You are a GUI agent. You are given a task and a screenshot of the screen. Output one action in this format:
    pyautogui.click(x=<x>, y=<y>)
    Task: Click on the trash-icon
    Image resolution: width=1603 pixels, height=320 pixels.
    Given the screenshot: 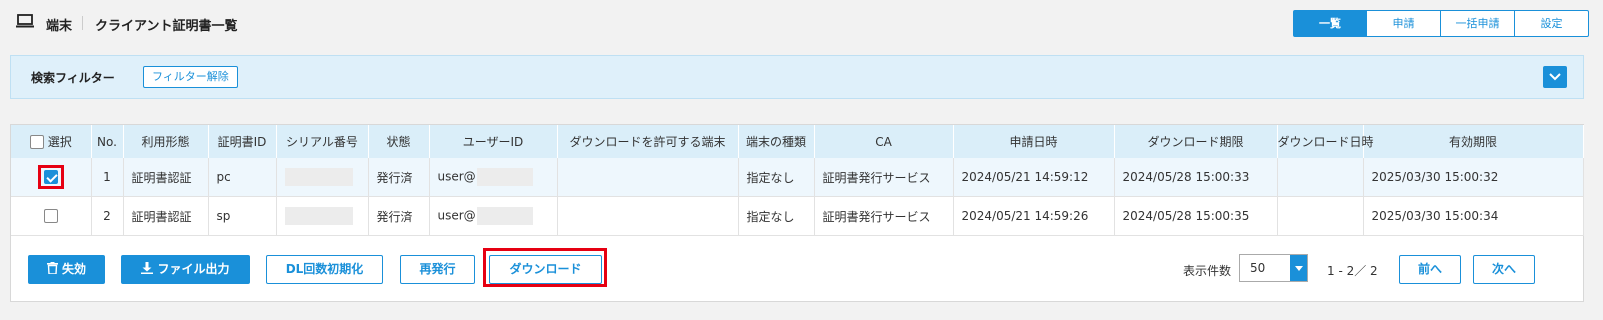 What is the action you would take?
    pyautogui.click(x=52, y=268)
    